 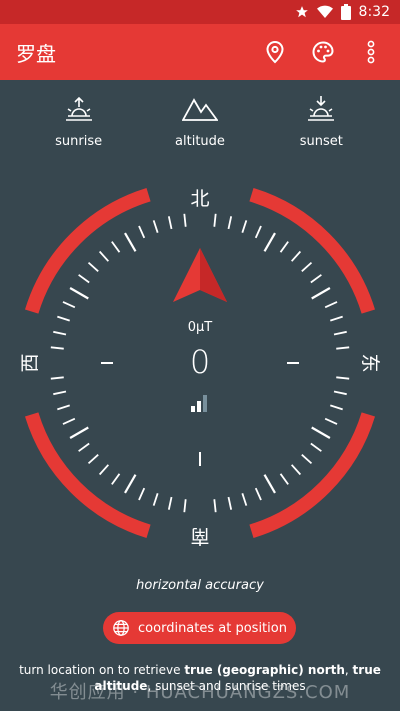 What do you see at coordinates (275, 52) in the screenshot?
I see `location-pin-icon` at bounding box center [275, 52].